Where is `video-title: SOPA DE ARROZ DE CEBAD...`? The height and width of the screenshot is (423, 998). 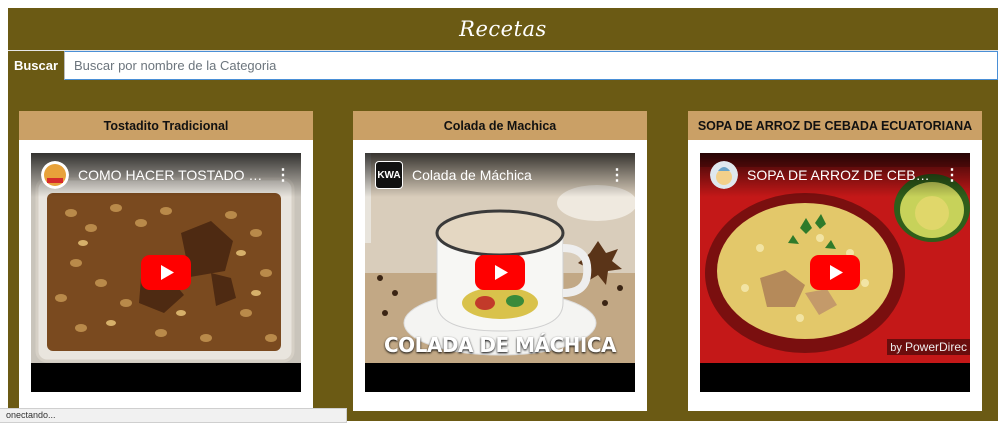 video-title: SOPA DE ARROZ DE CEBAD... is located at coordinates (839, 175).